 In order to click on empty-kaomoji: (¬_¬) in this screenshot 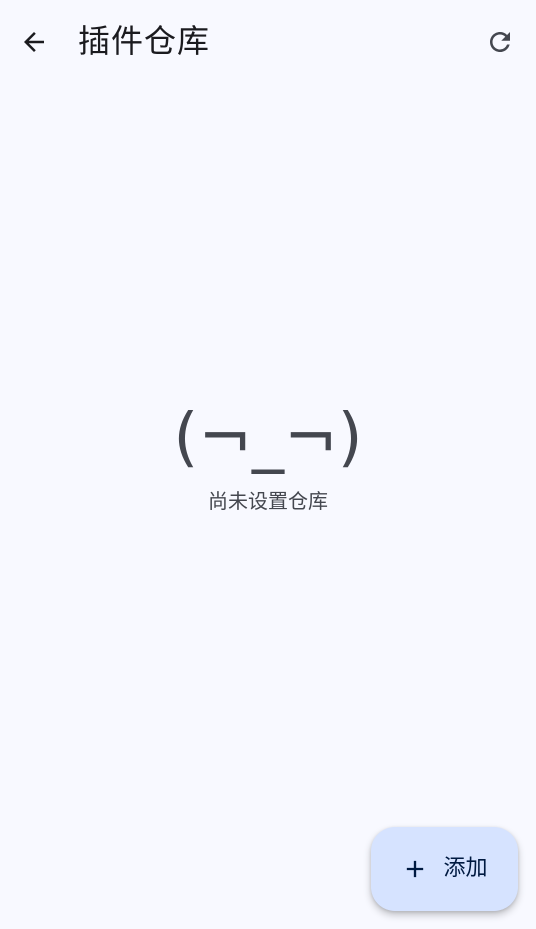, I will do `click(268, 438)`.